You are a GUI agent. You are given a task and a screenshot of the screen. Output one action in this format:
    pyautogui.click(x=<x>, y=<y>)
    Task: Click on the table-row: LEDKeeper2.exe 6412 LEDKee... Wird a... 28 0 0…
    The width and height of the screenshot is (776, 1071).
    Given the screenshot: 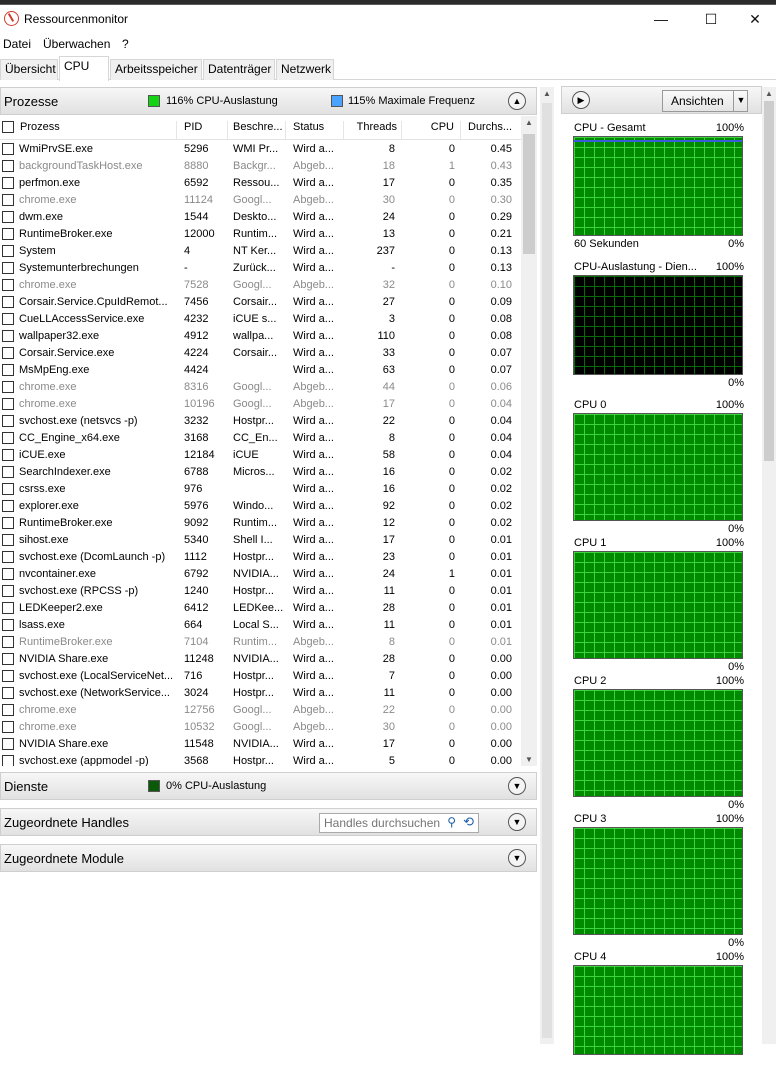 What is the action you would take?
    pyautogui.click(x=260, y=608)
    